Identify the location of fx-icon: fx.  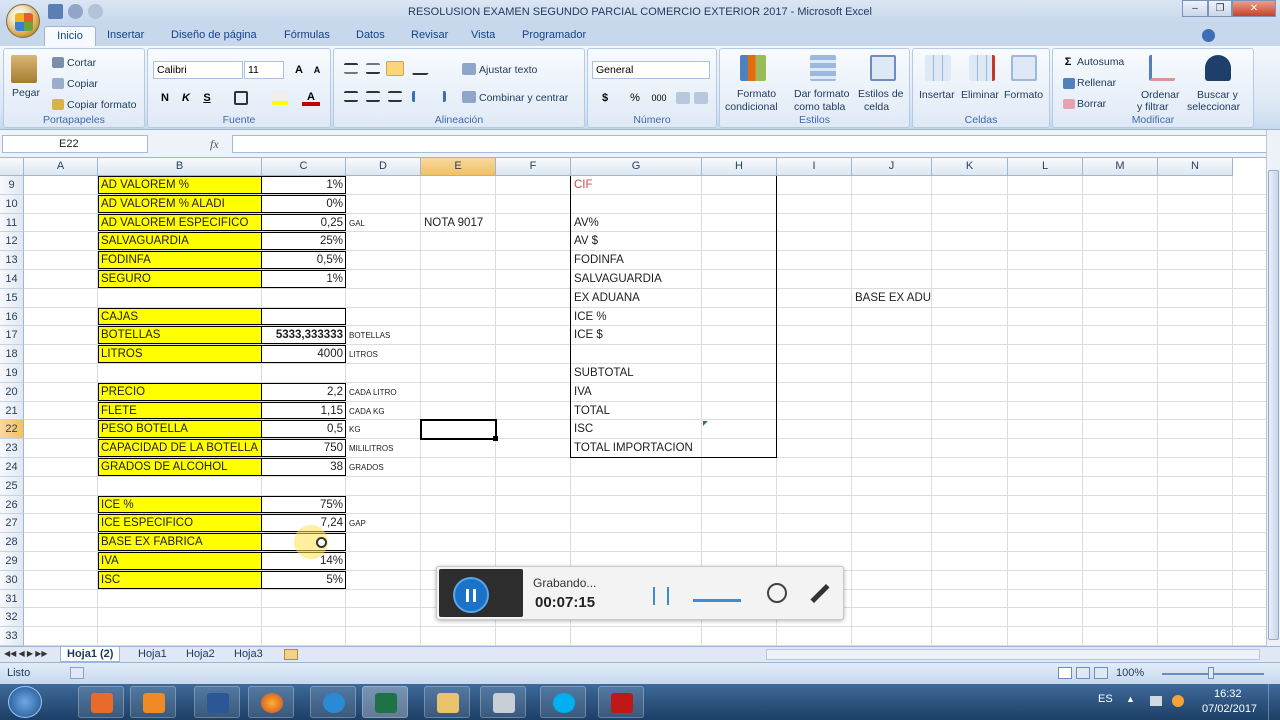
(214, 144).